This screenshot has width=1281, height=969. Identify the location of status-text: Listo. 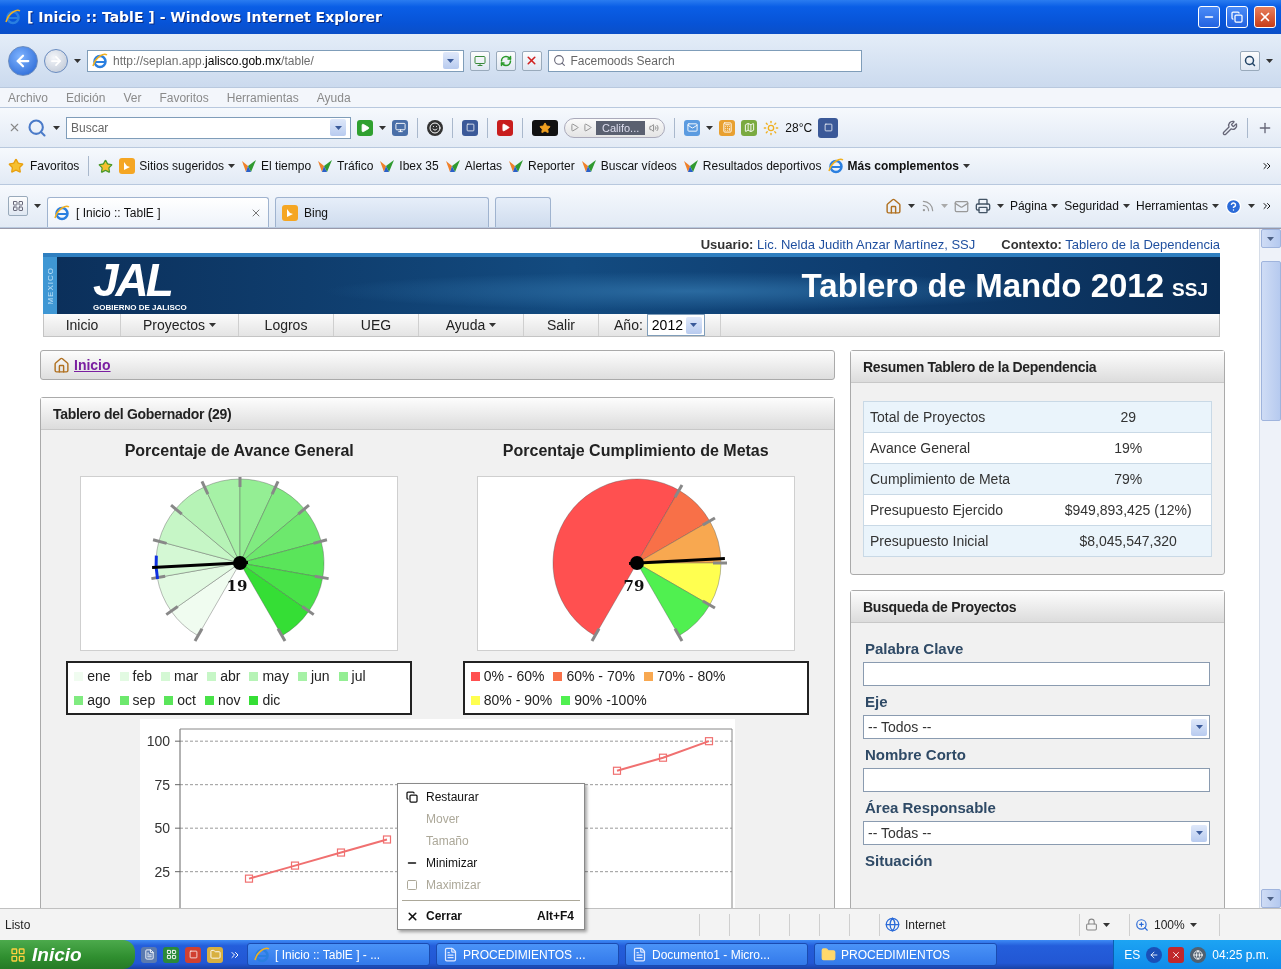
(18, 924).